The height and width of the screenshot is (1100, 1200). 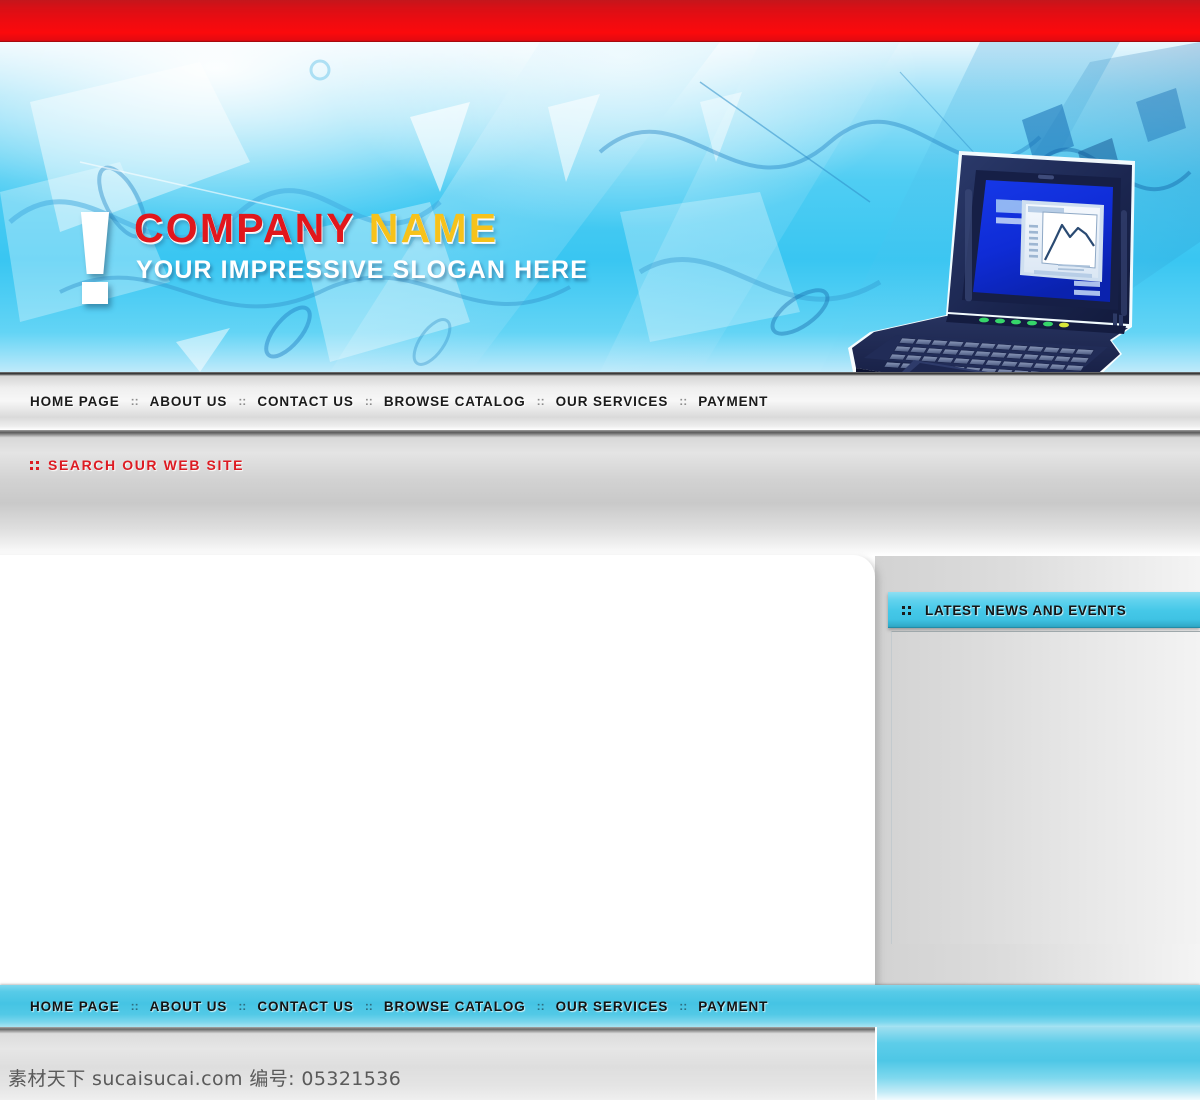 I want to click on nav-item-about-us: ABOUT US, so click(x=189, y=401).